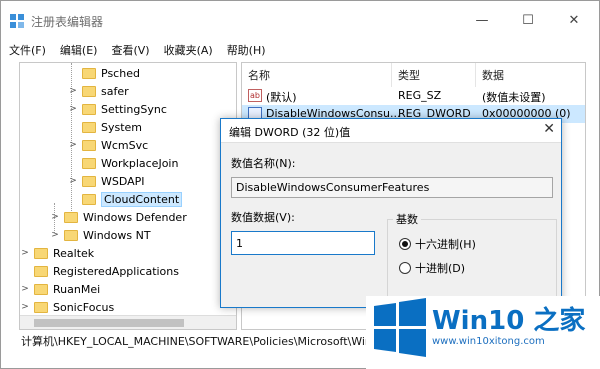 The width and height of the screenshot is (600, 369). Describe the element at coordinates (482, 20) in the screenshot. I see `minimize-button: —` at that location.